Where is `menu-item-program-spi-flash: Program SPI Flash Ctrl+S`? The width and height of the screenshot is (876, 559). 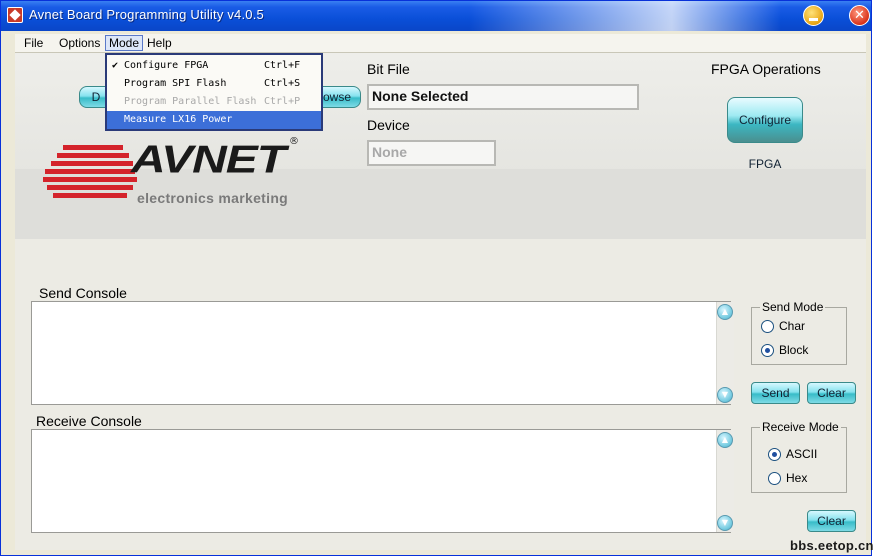 menu-item-program-spi-flash: Program SPI Flash Ctrl+S is located at coordinates (214, 84).